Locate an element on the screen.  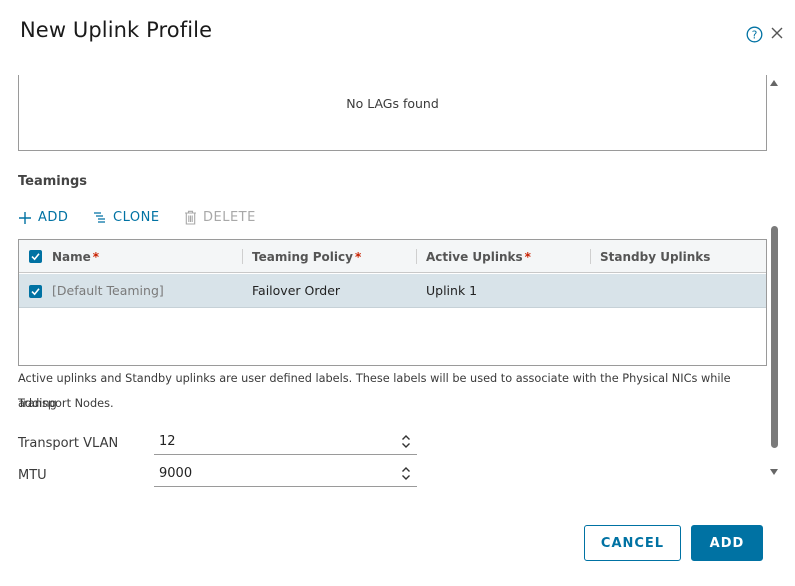
delete-teaming-button: DELETE is located at coordinates (220, 217).